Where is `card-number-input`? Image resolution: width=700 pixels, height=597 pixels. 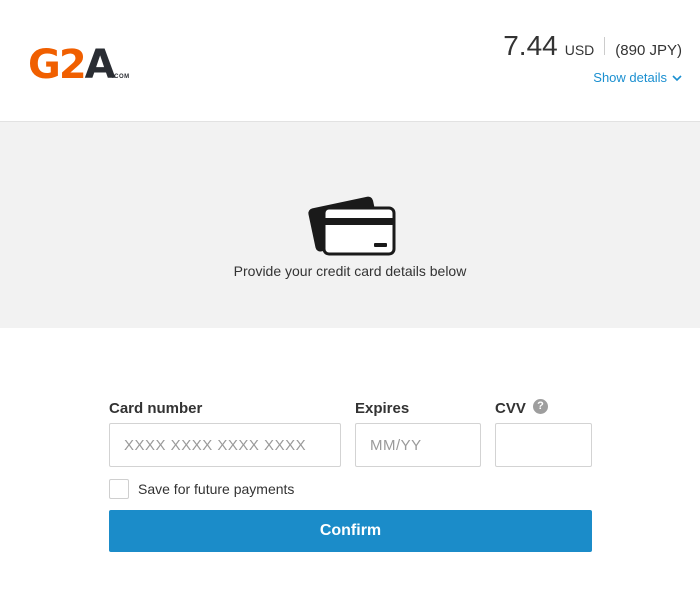
card-number-input is located at coordinates (225, 445).